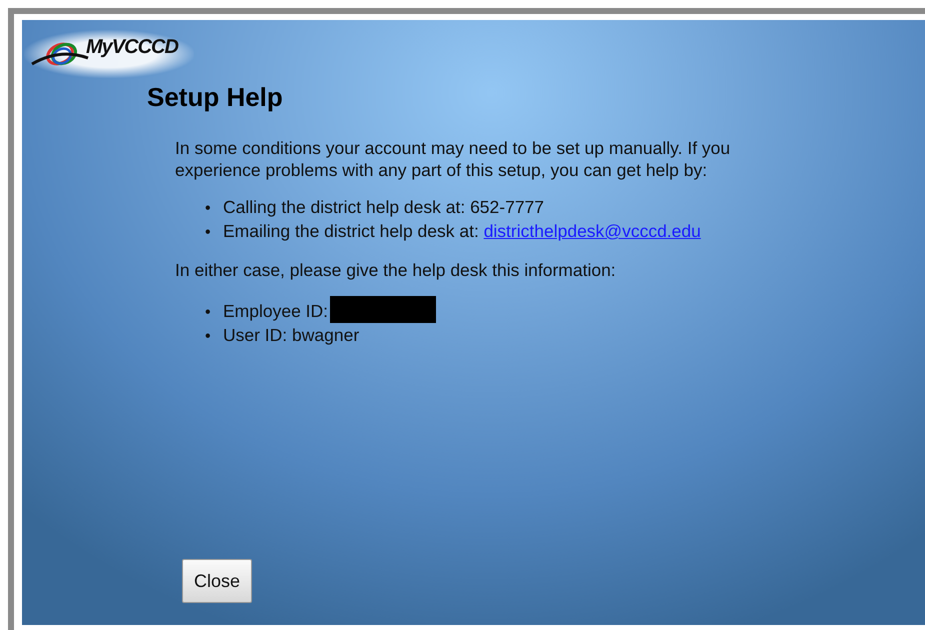 This screenshot has height=630, width=925. I want to click on intro-text: In some conditions your account may need to be set up manually. If you experience problems with any part of this setup, you can get help by:, so click(453, 159).